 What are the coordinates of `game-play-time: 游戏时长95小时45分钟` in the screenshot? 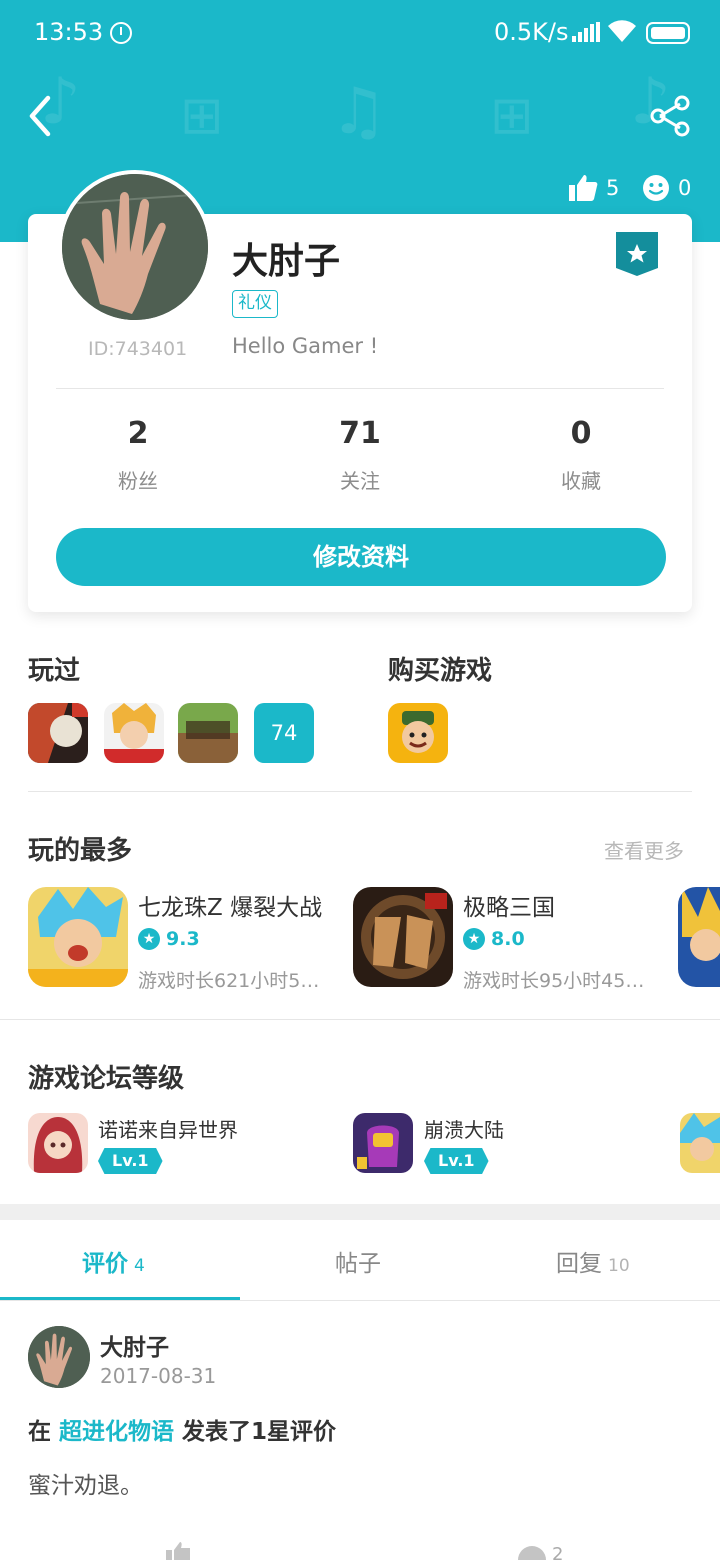 It's located at (562, 981).